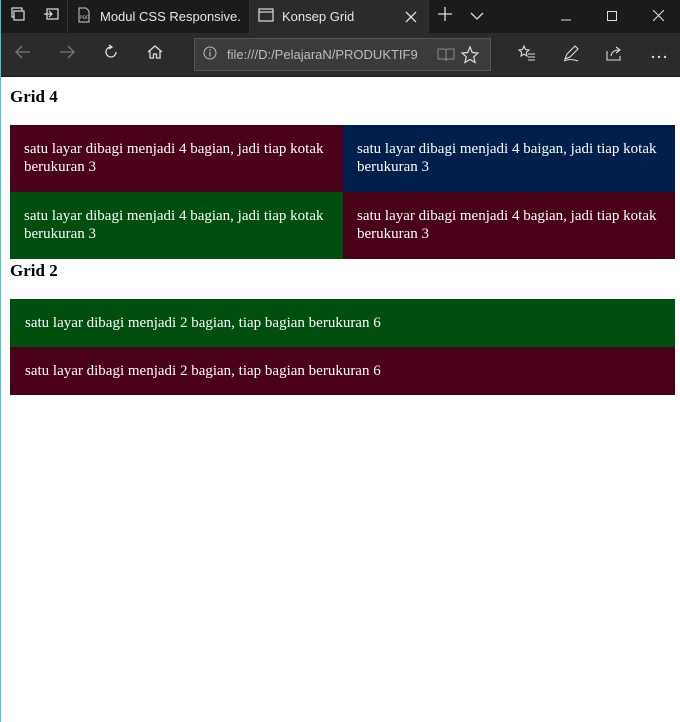 Image resolution: width=680 pixels, height=722 pixels. I want to click on svg-text: PDF, so click(84, 18).